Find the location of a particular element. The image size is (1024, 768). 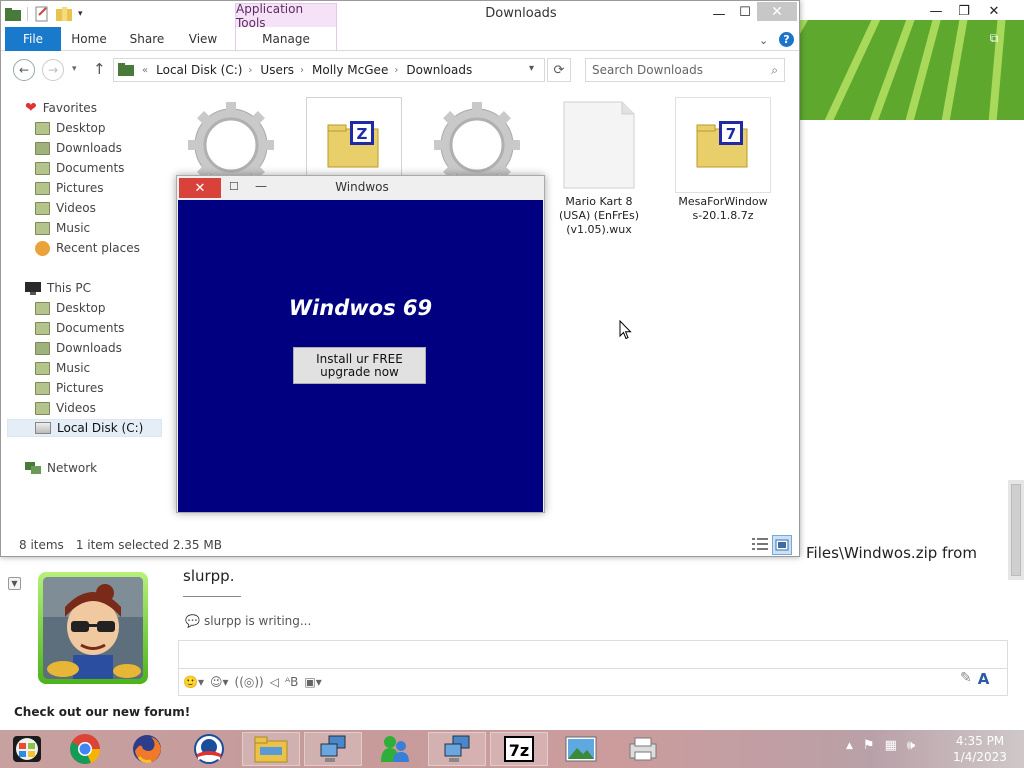

music-icon is located at coordinates (42, 228).